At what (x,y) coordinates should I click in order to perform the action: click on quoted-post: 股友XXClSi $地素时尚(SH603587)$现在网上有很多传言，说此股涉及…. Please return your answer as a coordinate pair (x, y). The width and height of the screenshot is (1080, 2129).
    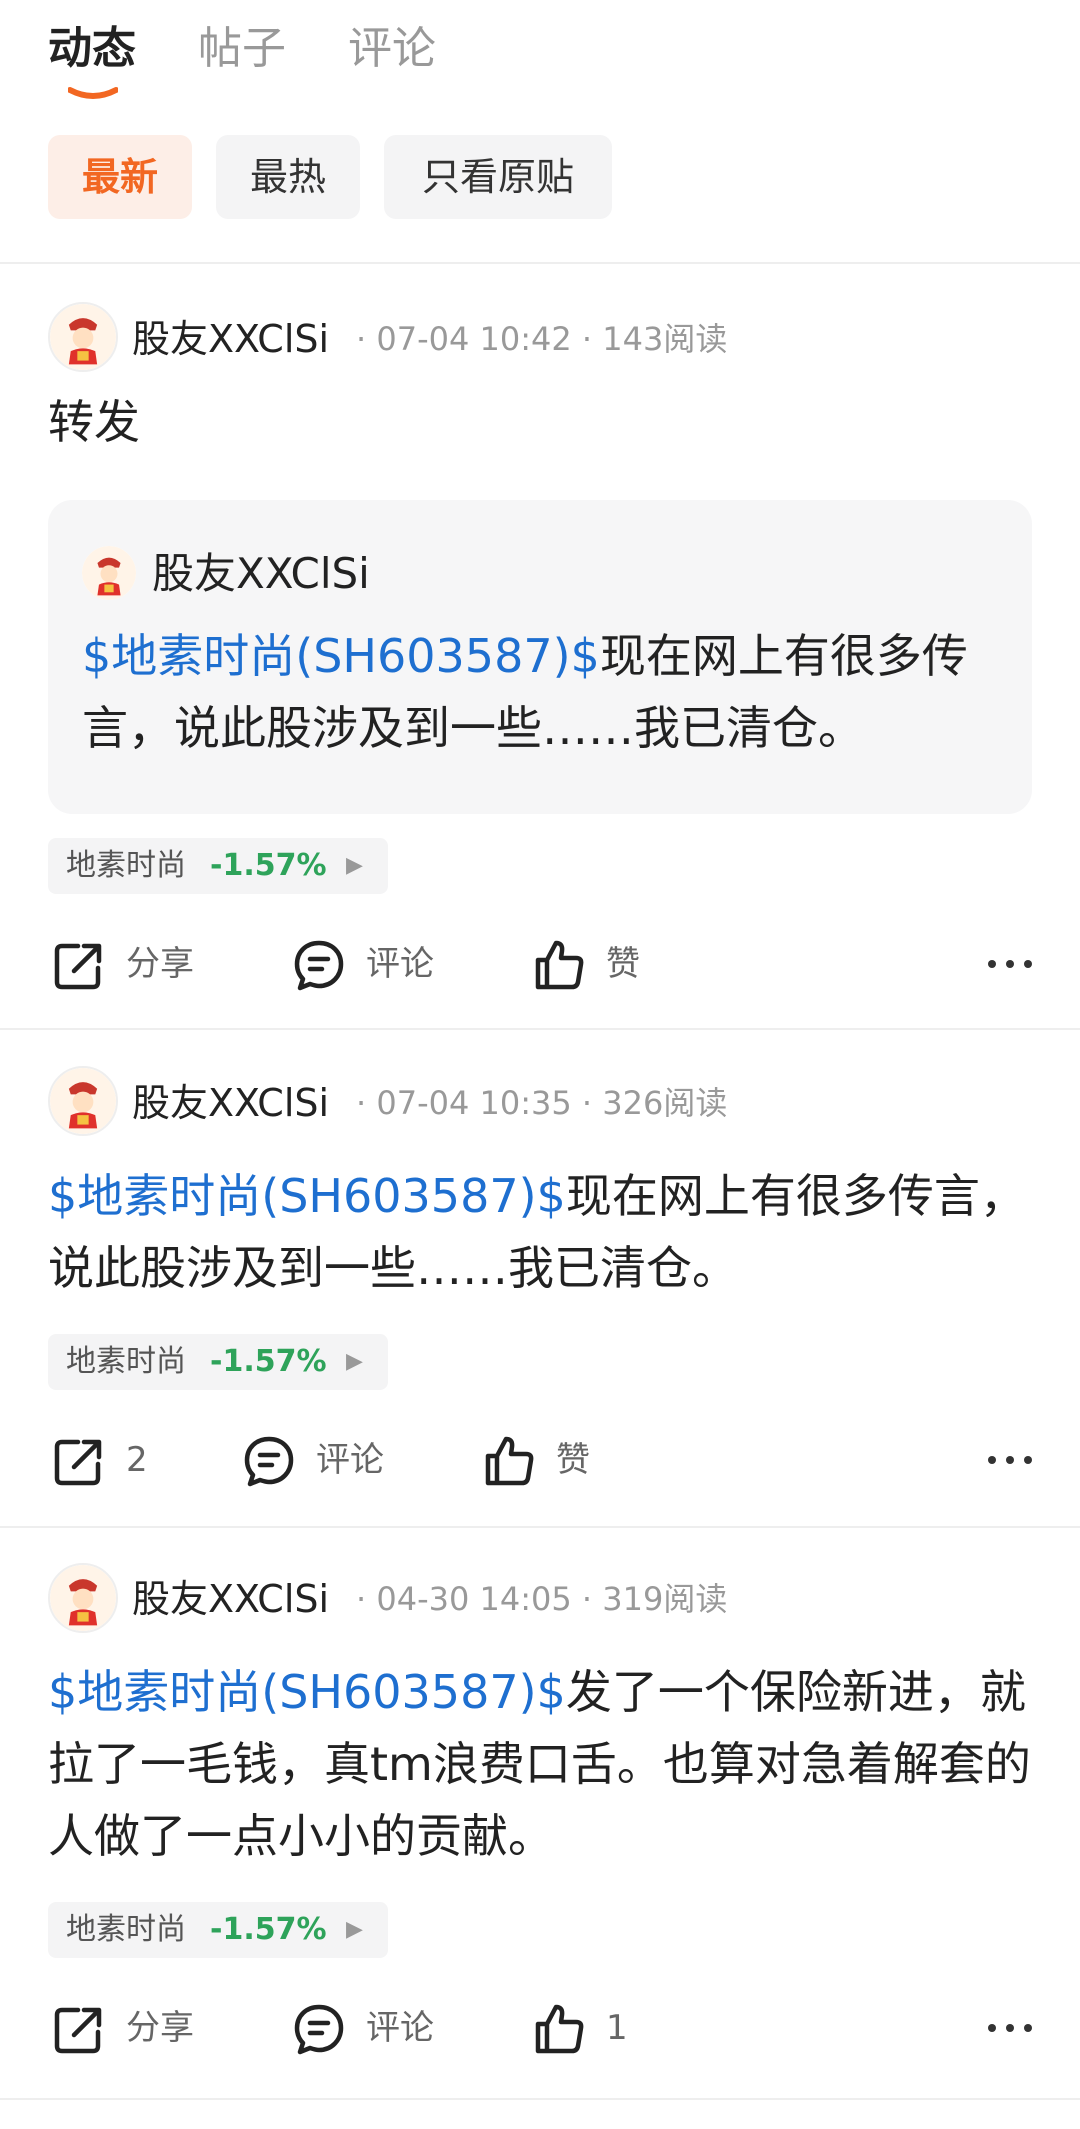
    Looking at the image, I should click on (540, 657).